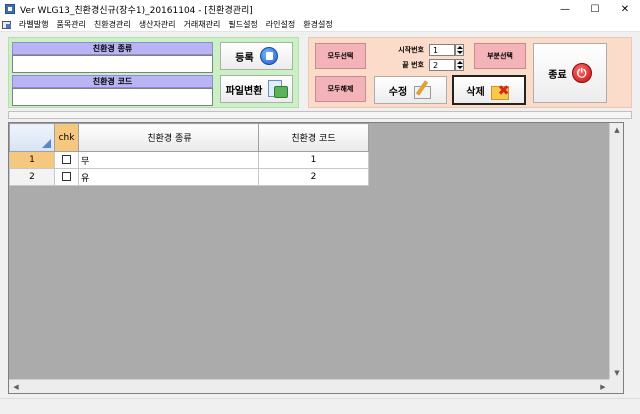 This screenshot has height=414, width=640. I want to click on eco-kind-cell: 유, so click(168, 177).